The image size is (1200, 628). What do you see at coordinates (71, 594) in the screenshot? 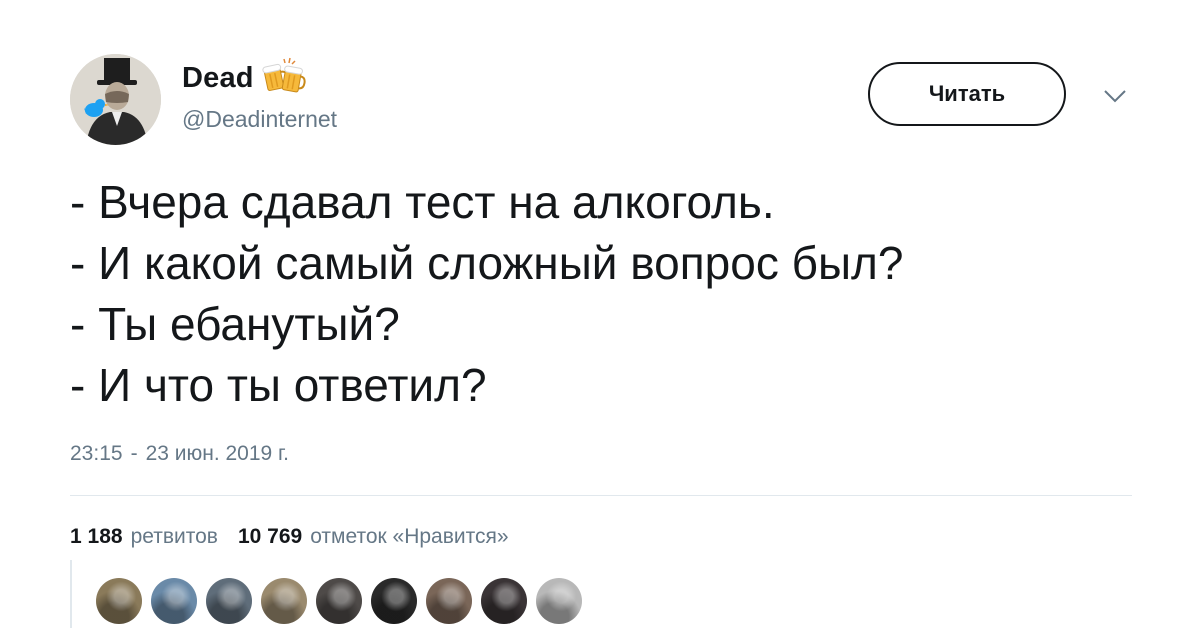
I see `likers-divider` at bounding box center [71, 594].